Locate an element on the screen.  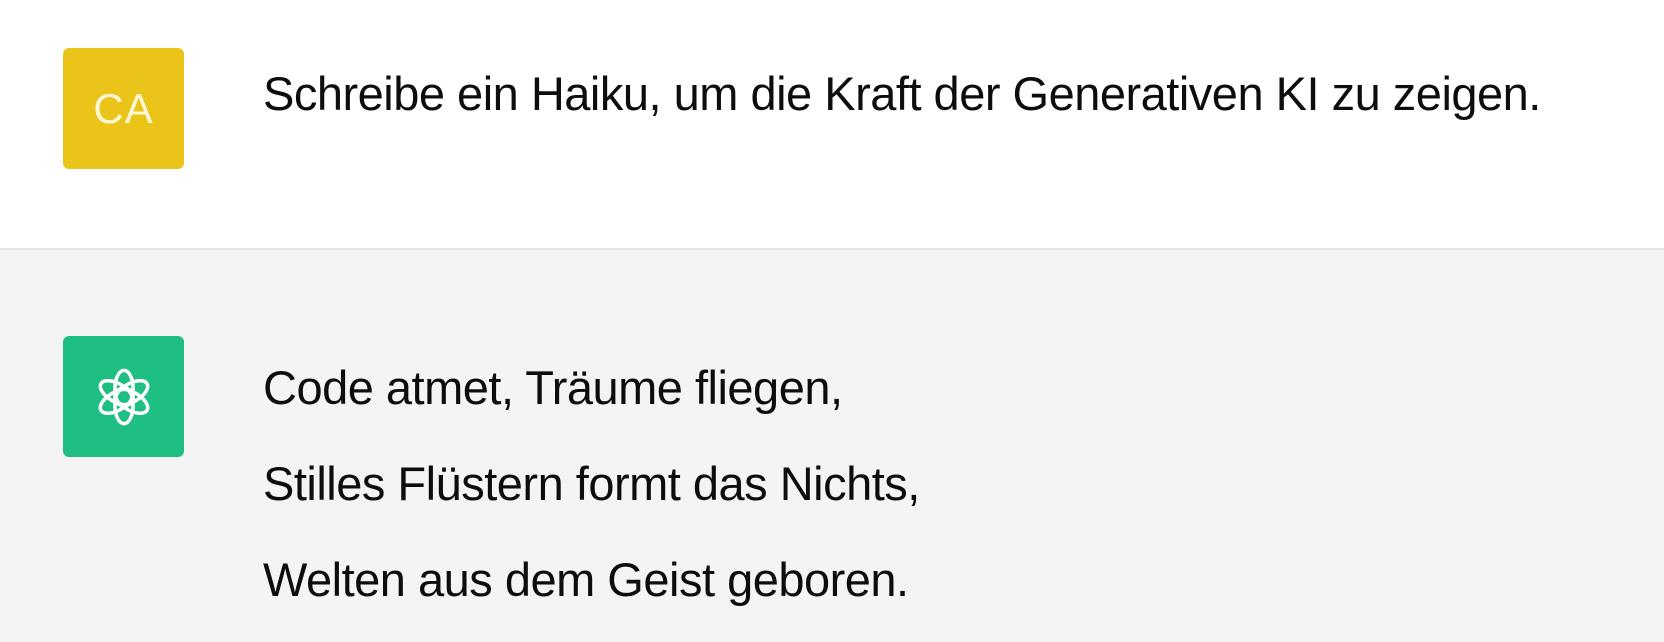
poem-line: Stilles Flüstern formt das Nichts, is located at coordinates (591, 483).